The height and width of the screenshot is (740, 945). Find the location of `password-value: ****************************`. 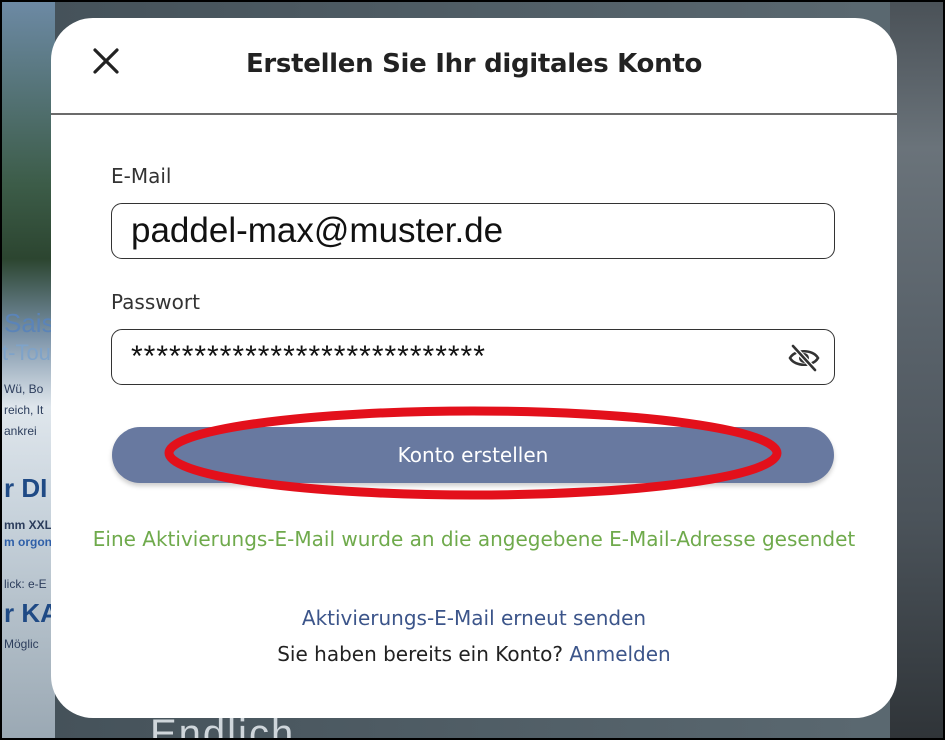

password-value: **************************** is located at coordinates (308, 356).